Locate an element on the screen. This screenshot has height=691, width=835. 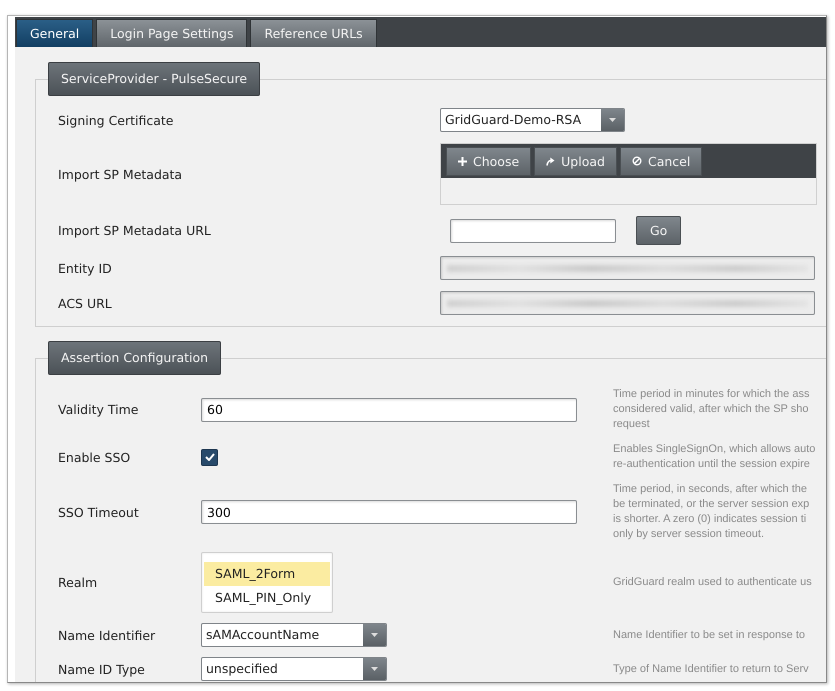
upload-toolbar-button: Choose is located at coordinates (489, 161).